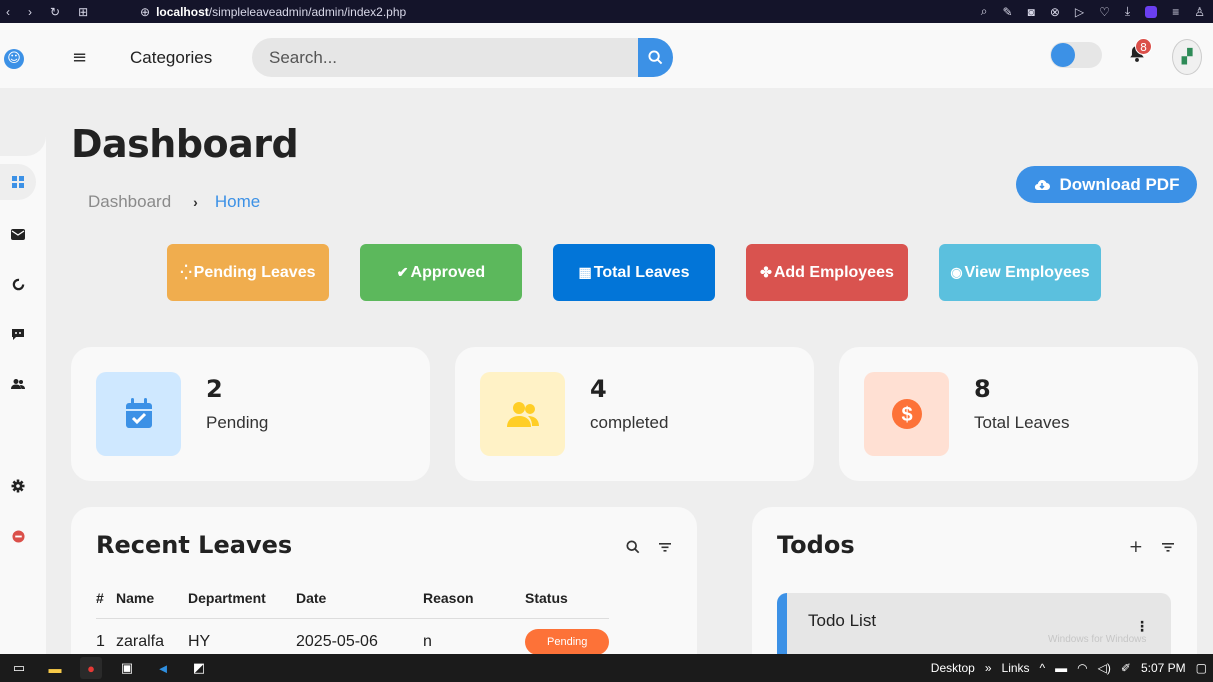 This screenshot has height=682, width=1213. I want to click on stat-total-value: 8, so click(982, 389).